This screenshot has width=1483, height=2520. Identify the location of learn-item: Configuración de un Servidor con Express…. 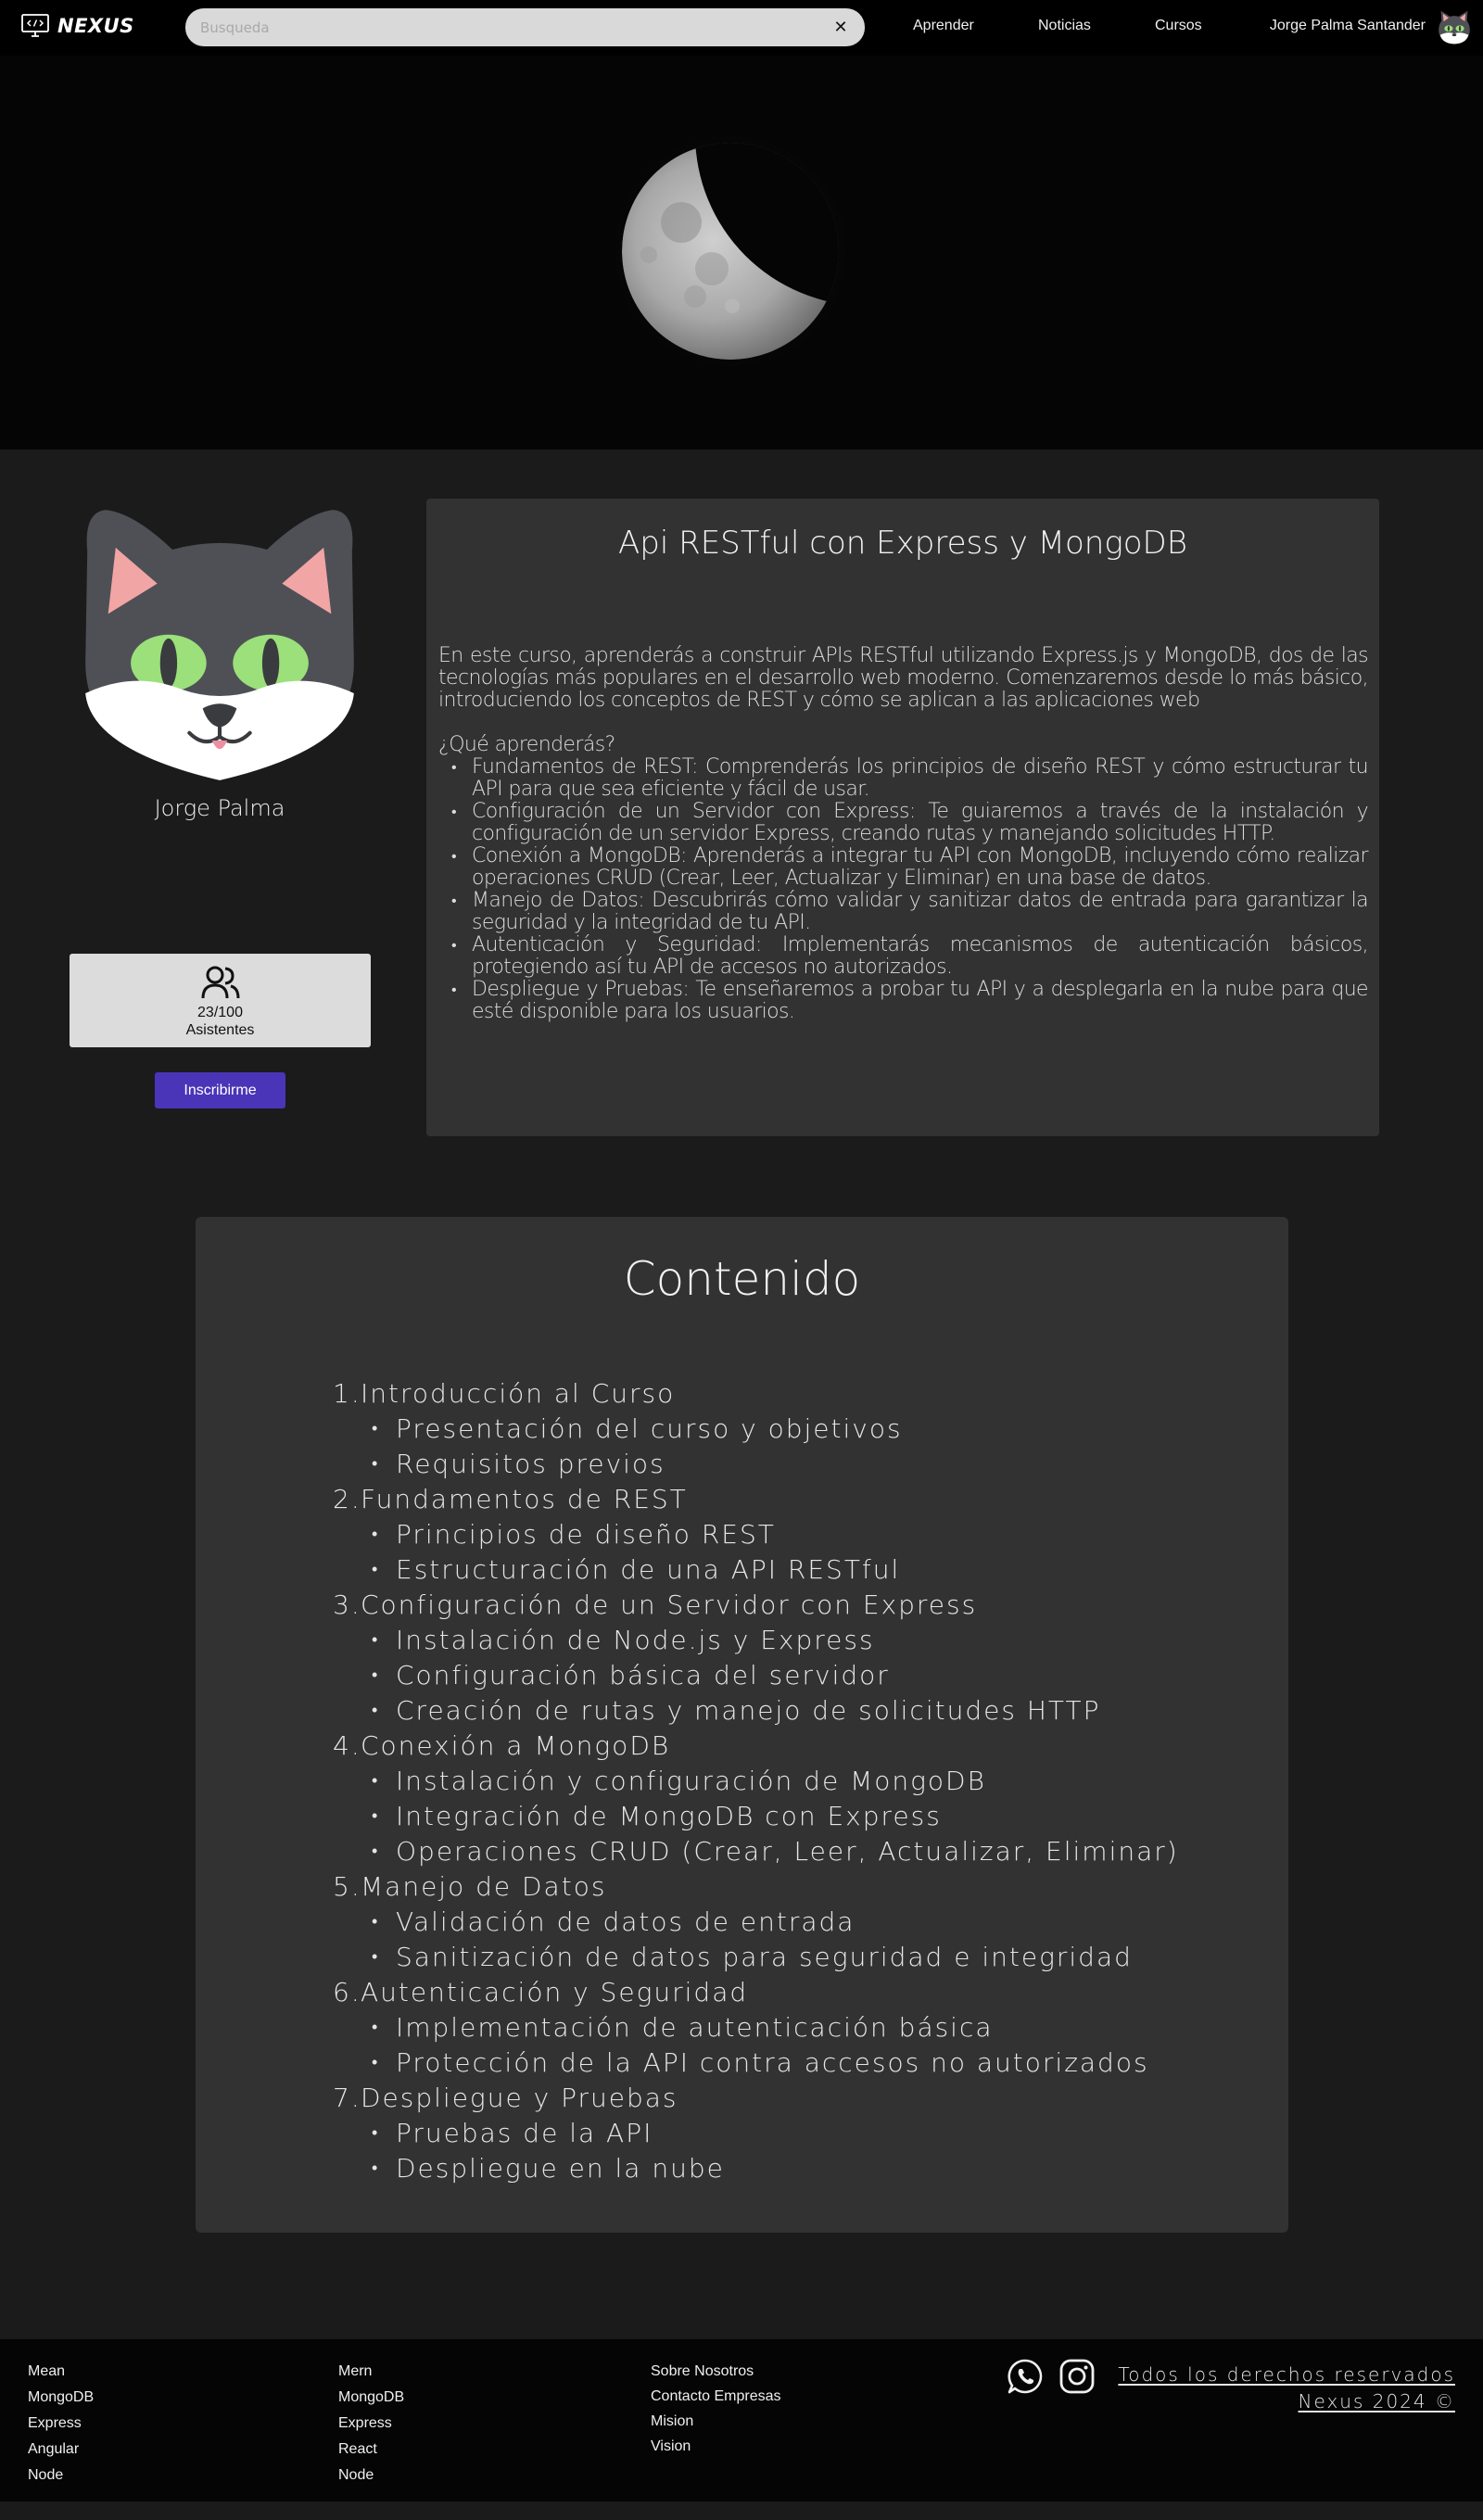
(910, 823).